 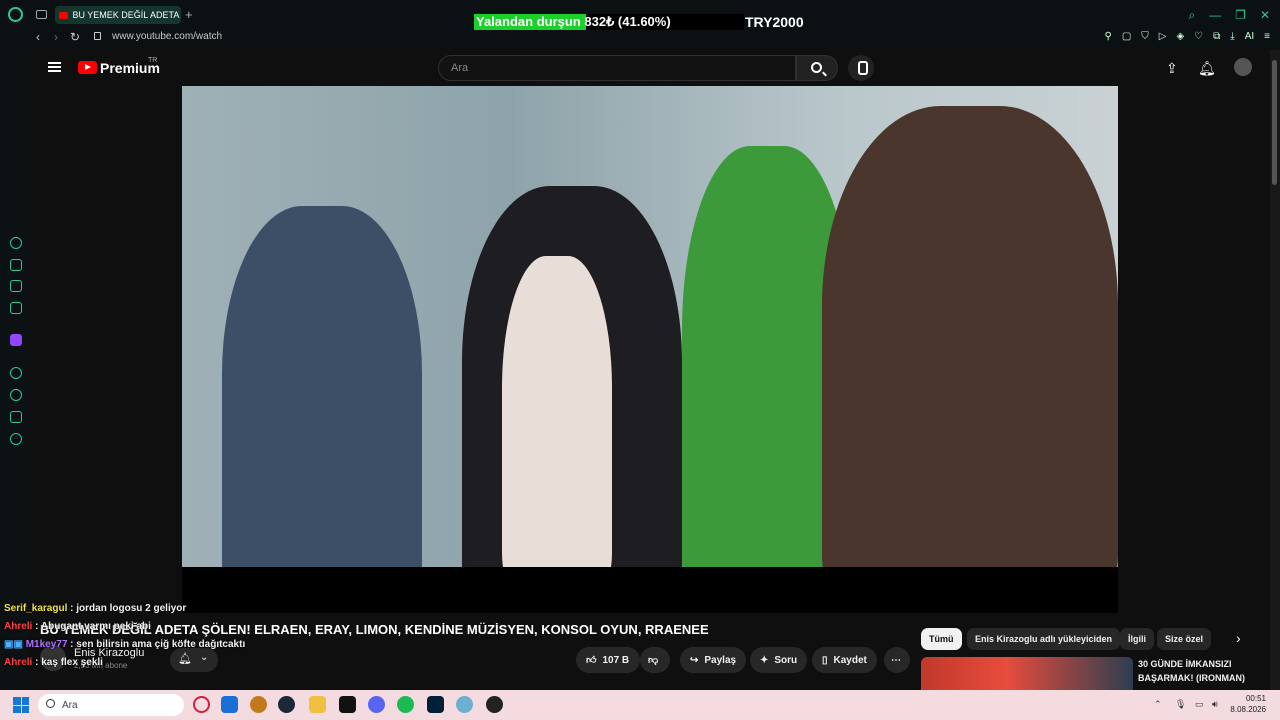 I want to click on close-icon: ✕, so click(x=1265, y=15).